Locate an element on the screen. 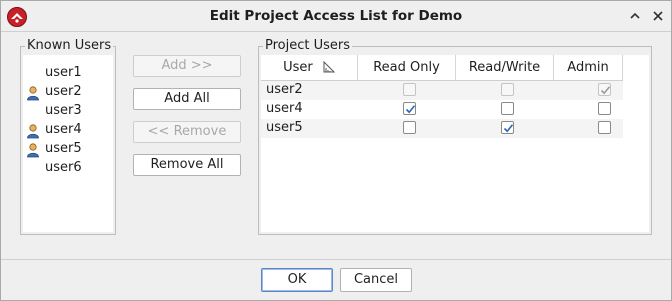  minimize-chevron-icon is located at coordinates (635, 16).